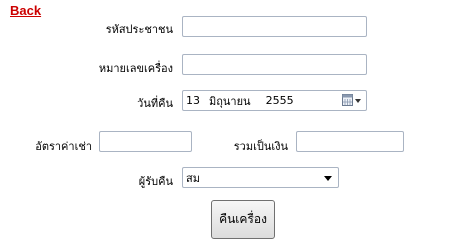 The width and height of the screenshot is (464, 248). What do you see at coordinates (243, 219) in the screenshot?
I see `return-machine-button: คืนเครื่อง` at bounding box center [243, 219].